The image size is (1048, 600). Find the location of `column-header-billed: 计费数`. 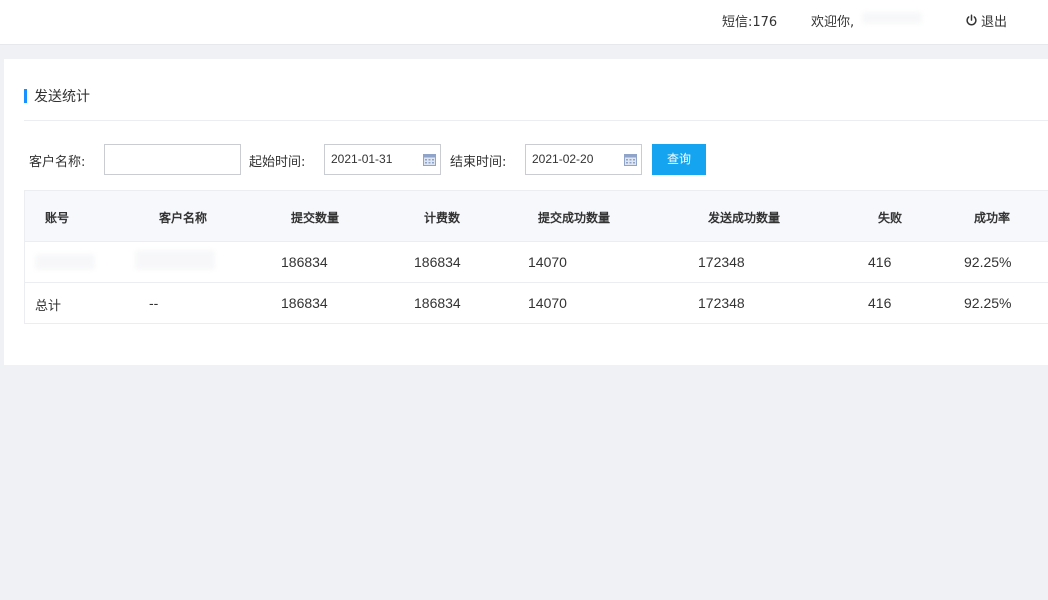

column-header-billed: 计费数 is located at coordinates (442, 218).